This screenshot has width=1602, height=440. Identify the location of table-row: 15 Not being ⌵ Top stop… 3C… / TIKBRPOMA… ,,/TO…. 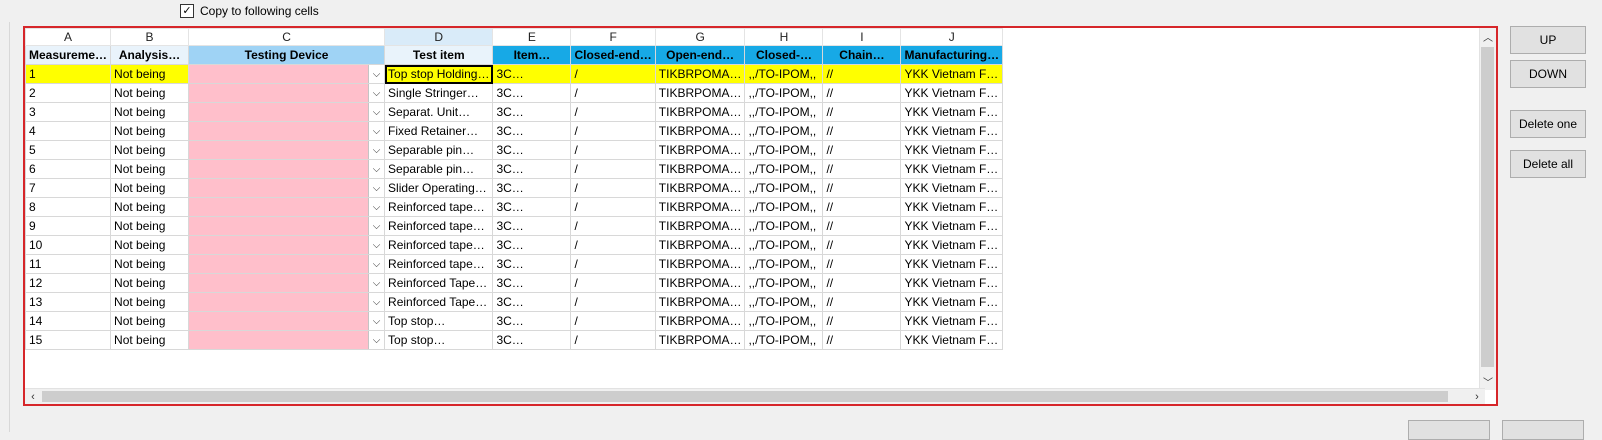
(514, 340).